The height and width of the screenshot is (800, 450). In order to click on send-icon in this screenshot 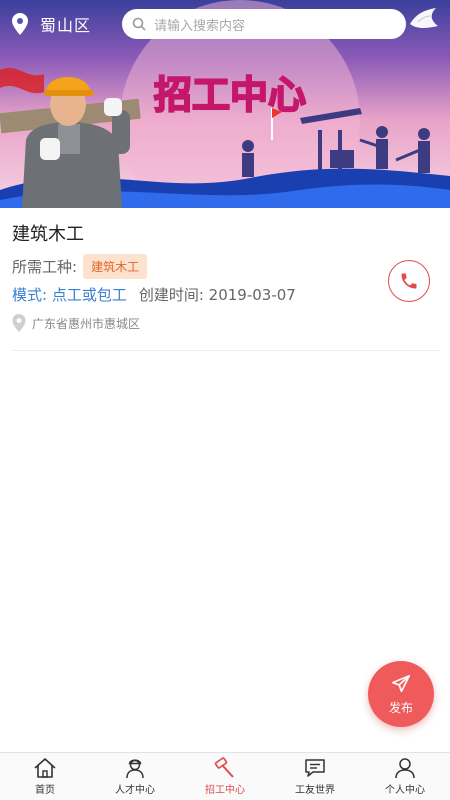, I will do `click(401, 683)`.